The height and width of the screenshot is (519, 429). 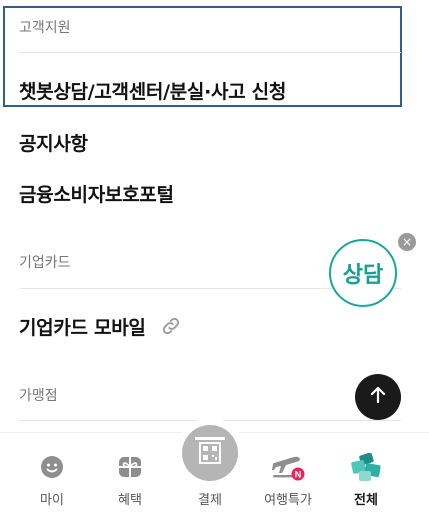 What do you see at coordinates (53, 142) in the screenshot?
I see `menu-item-notices: 공지사항` at bounding box center [53, 142].